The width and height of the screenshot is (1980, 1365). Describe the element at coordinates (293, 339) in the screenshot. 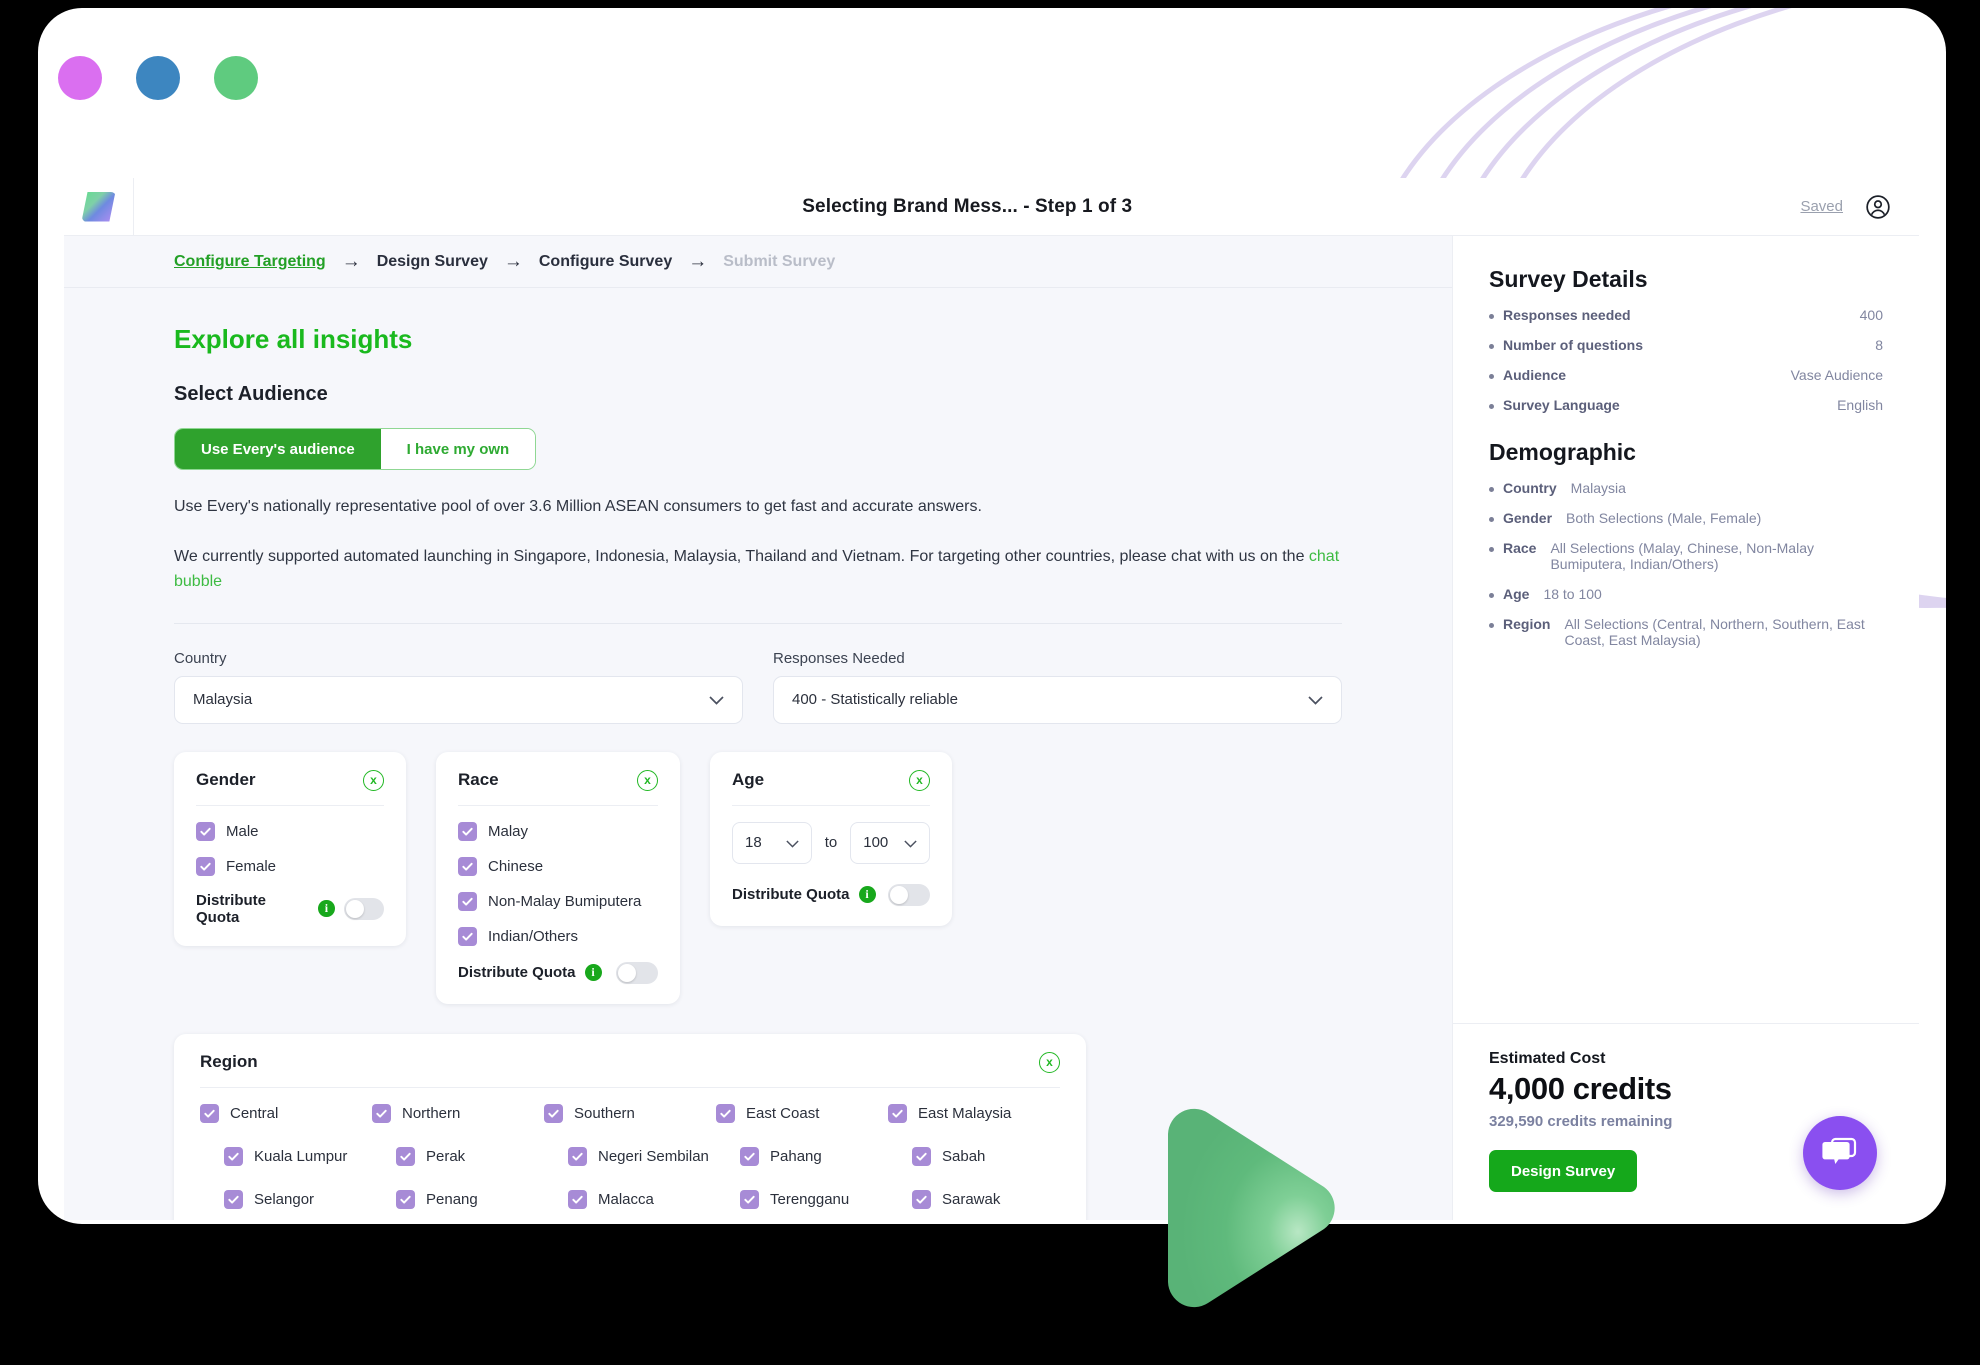

I see `page-title: Explore all insights` at that location.